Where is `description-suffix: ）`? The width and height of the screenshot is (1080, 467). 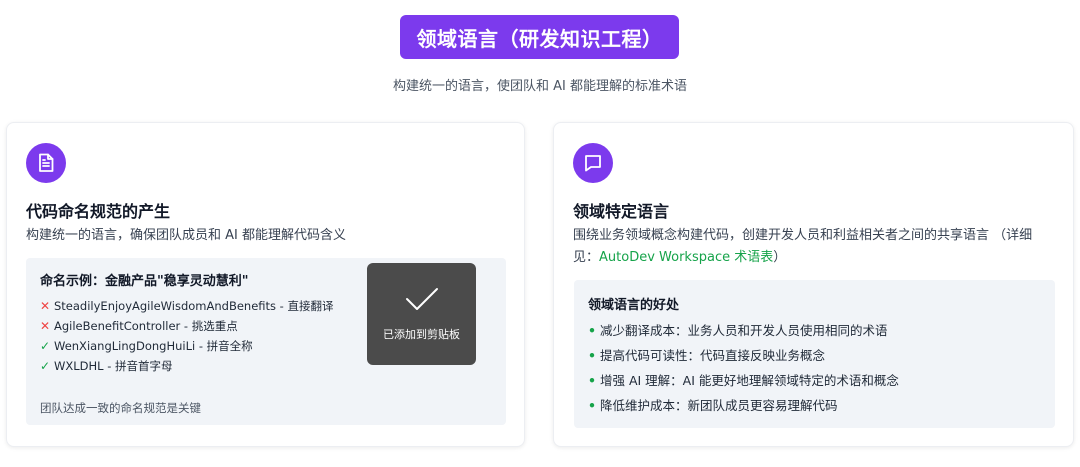 description-suffix: ） is located at coordinates (780, 257).